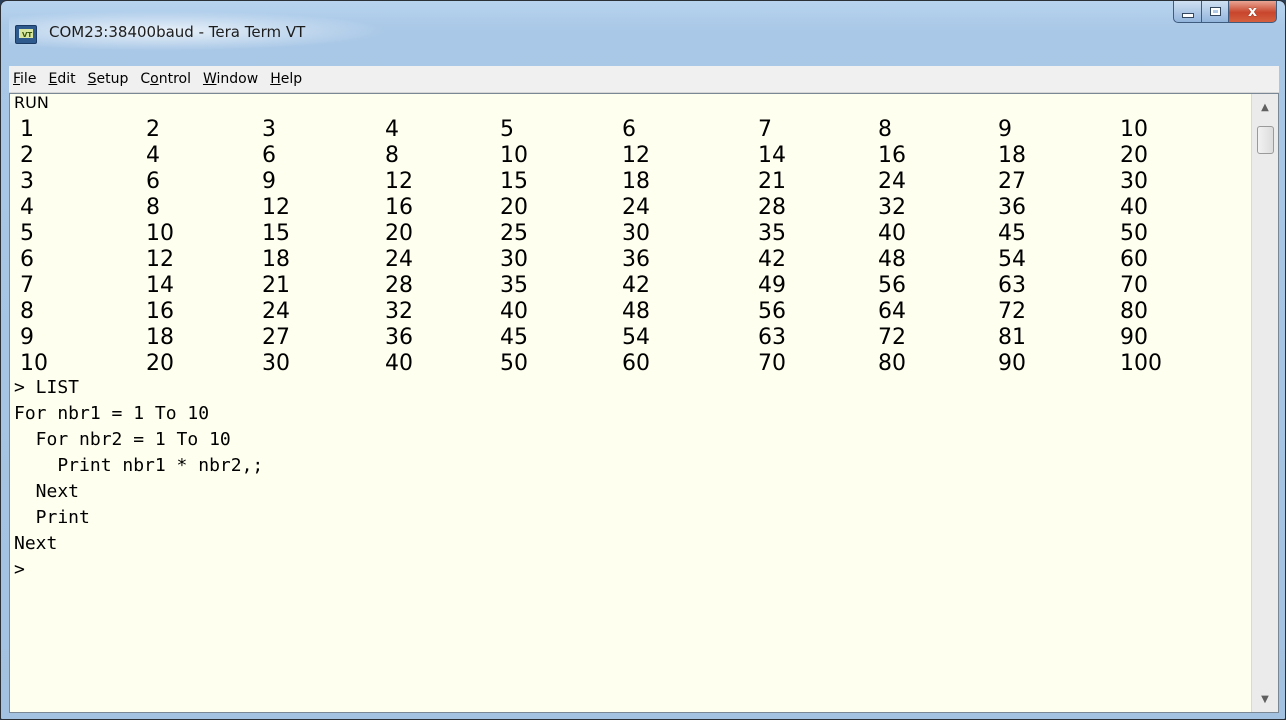 This screenshot has width=1286, height=720. What do you see at coordinates (630, 158) in the screenshot?
I see `terminal-table-row: 2 4 6 8 10 12 14 16 18 20` at bounding box center [630, 158].